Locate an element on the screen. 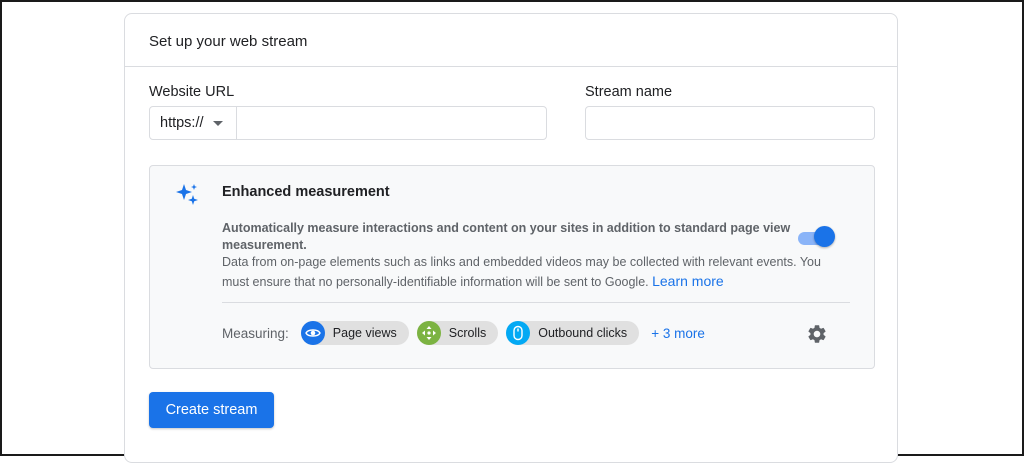 The width and height of the screenshot is (1024, 463). card-title: Set up your web stream is located at coordinates (511, 40).